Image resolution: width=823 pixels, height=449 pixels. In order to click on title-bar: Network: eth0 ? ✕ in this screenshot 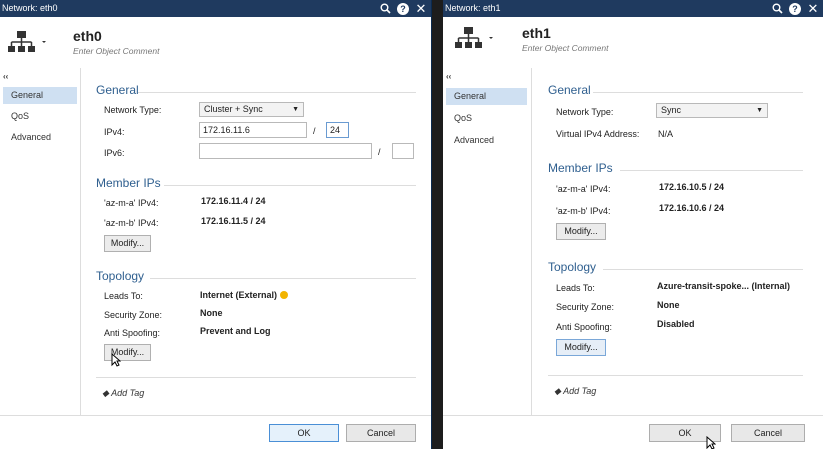, I will do `click(215, 8)`.